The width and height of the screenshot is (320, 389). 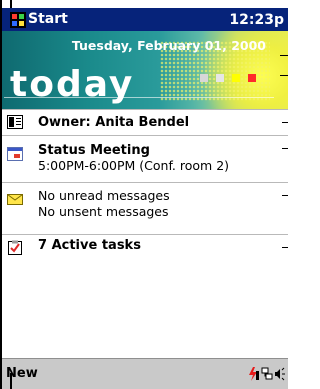 I want to click on unsent-messages: No unsent messages, so click(x=103, y=211).